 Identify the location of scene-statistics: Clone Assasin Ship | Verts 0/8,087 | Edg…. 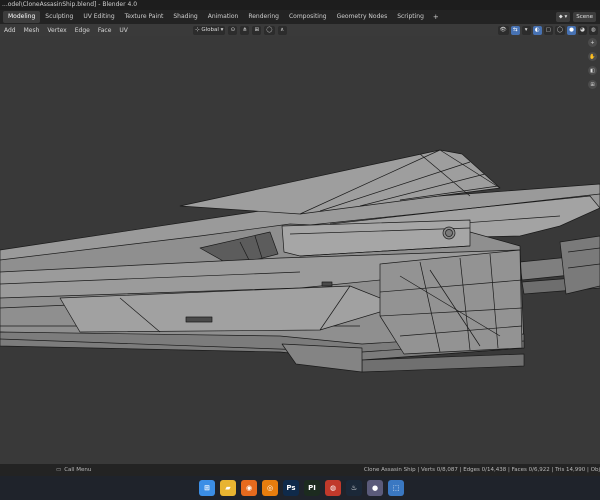
(481, 470).